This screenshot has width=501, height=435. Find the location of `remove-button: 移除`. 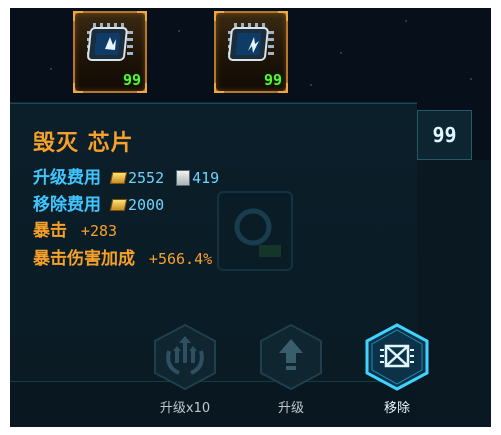

remove-button: 移除 is located at coordinates (397, 368).